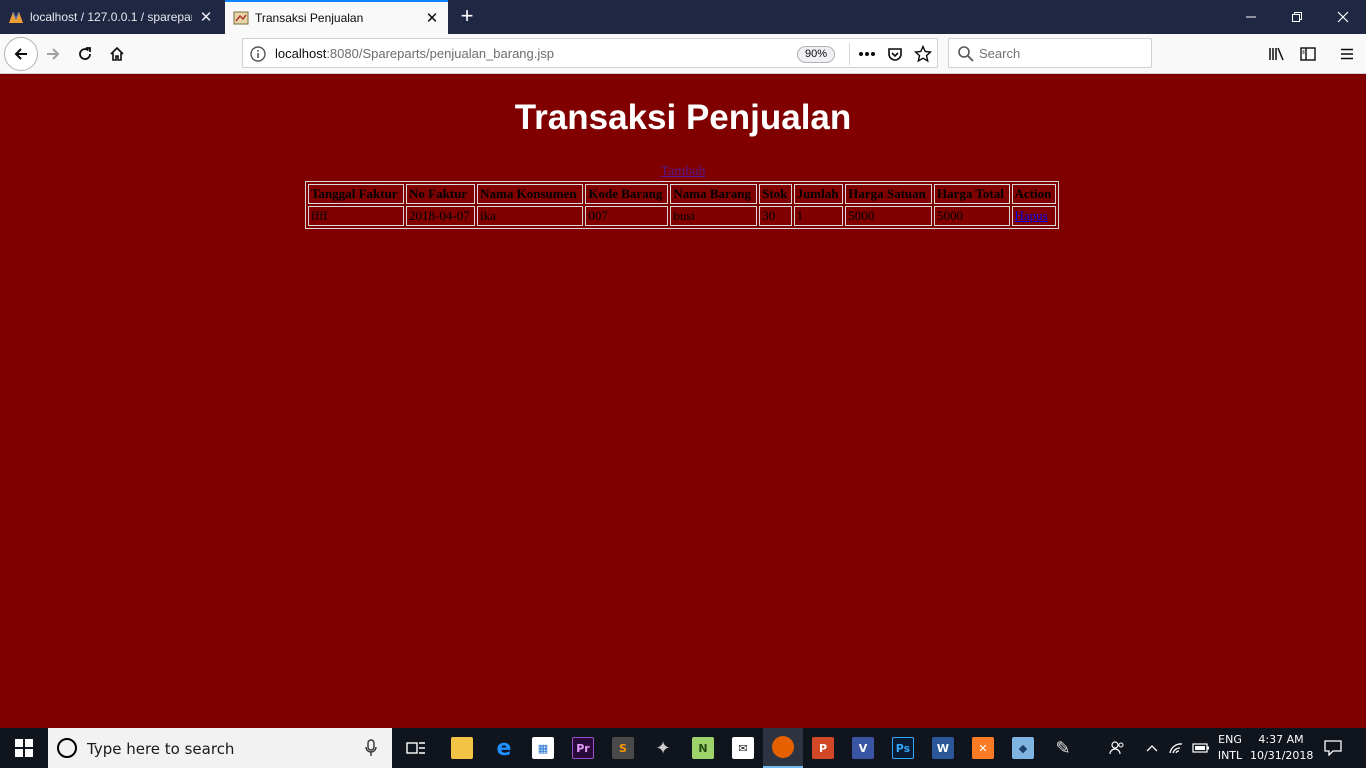  Describe the element at coordinates (775, 194) in the screenshot. I see `header-stok: Stok` at that location.